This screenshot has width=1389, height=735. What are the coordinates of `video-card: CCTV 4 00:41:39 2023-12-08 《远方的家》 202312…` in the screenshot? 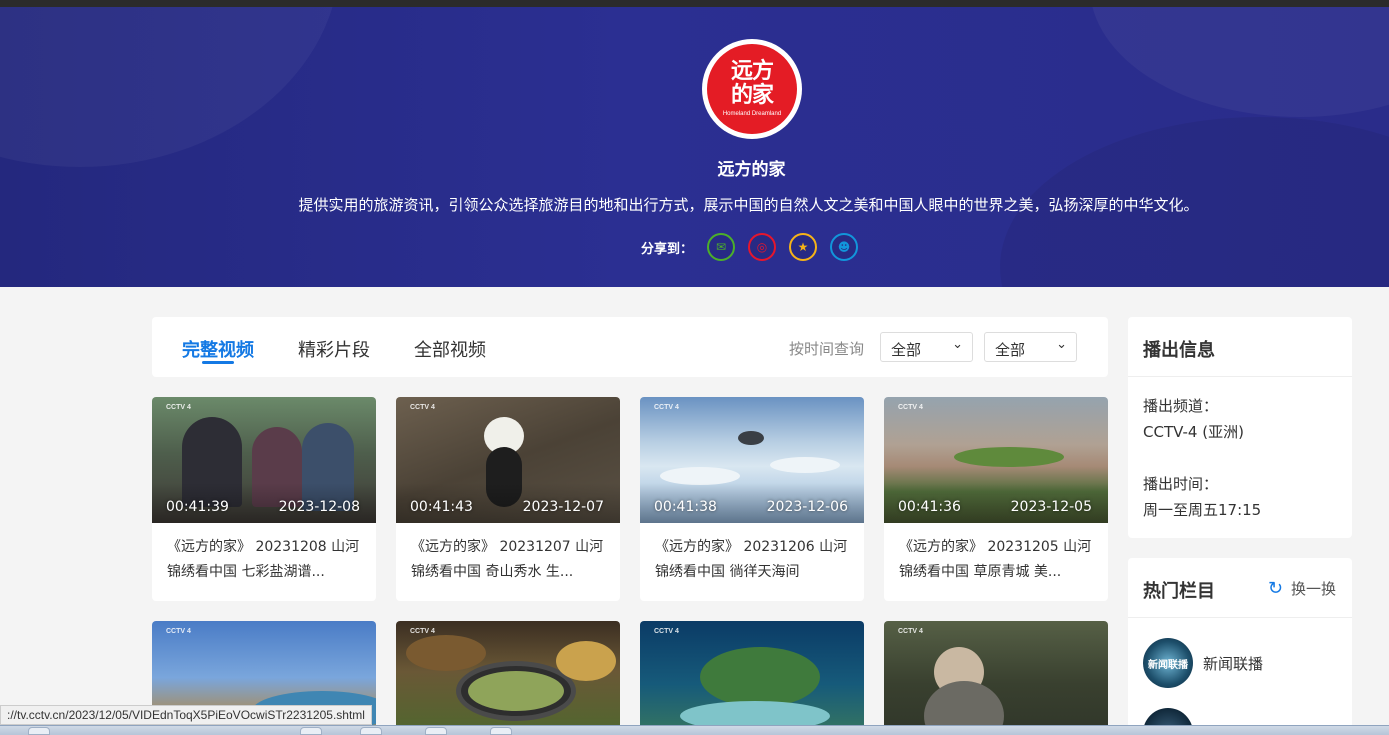 It's located at (264, 499).